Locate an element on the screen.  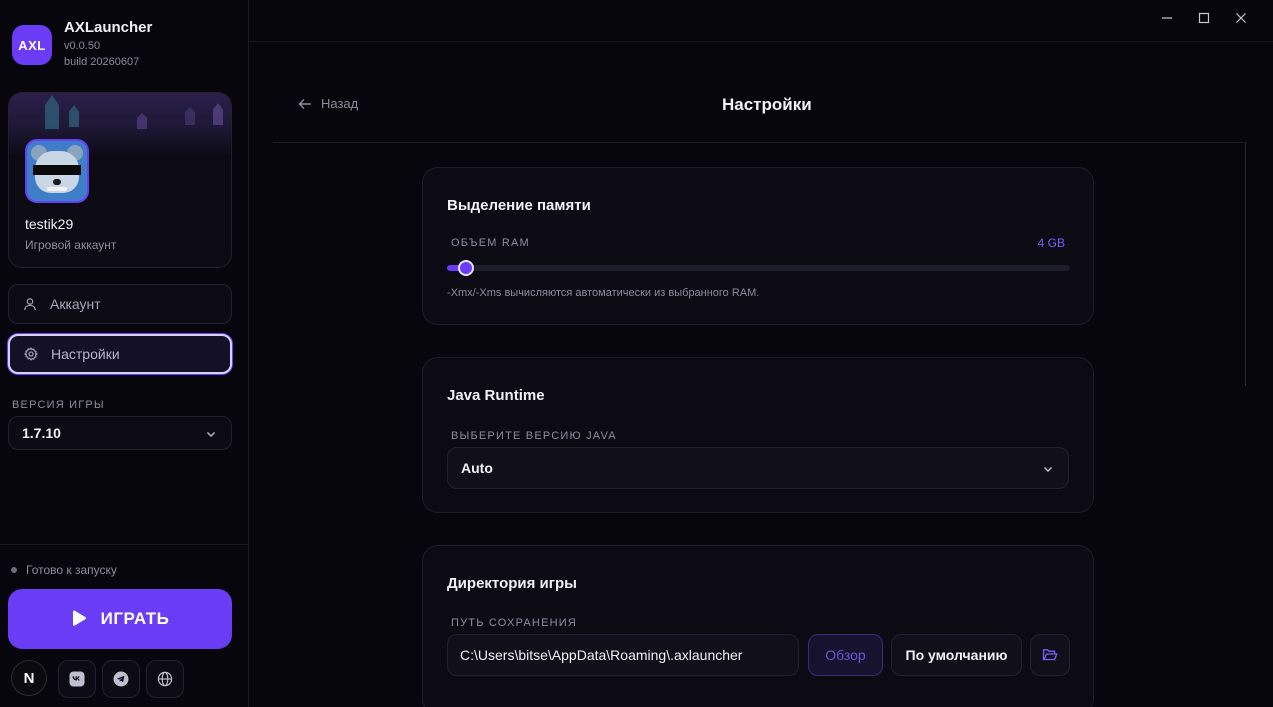
minimize-icon is located at coordinates (1167, 18).